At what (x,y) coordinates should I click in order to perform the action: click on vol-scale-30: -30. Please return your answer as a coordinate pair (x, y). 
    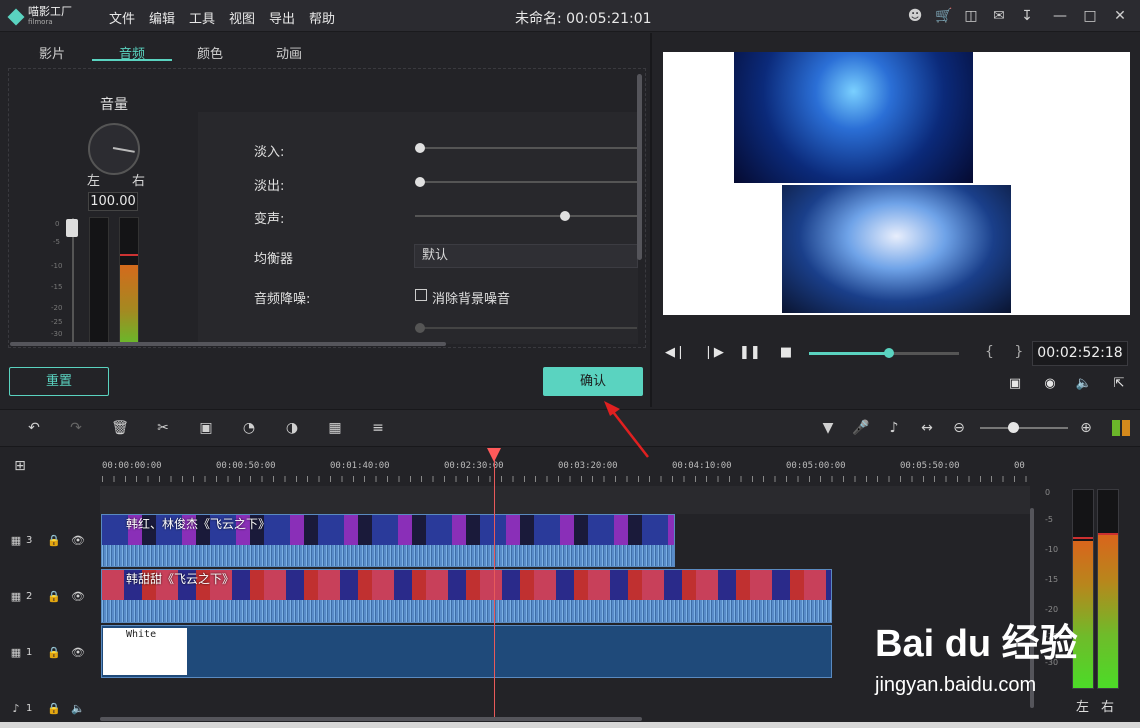
    Looking at the image, I should click on (57, 334).